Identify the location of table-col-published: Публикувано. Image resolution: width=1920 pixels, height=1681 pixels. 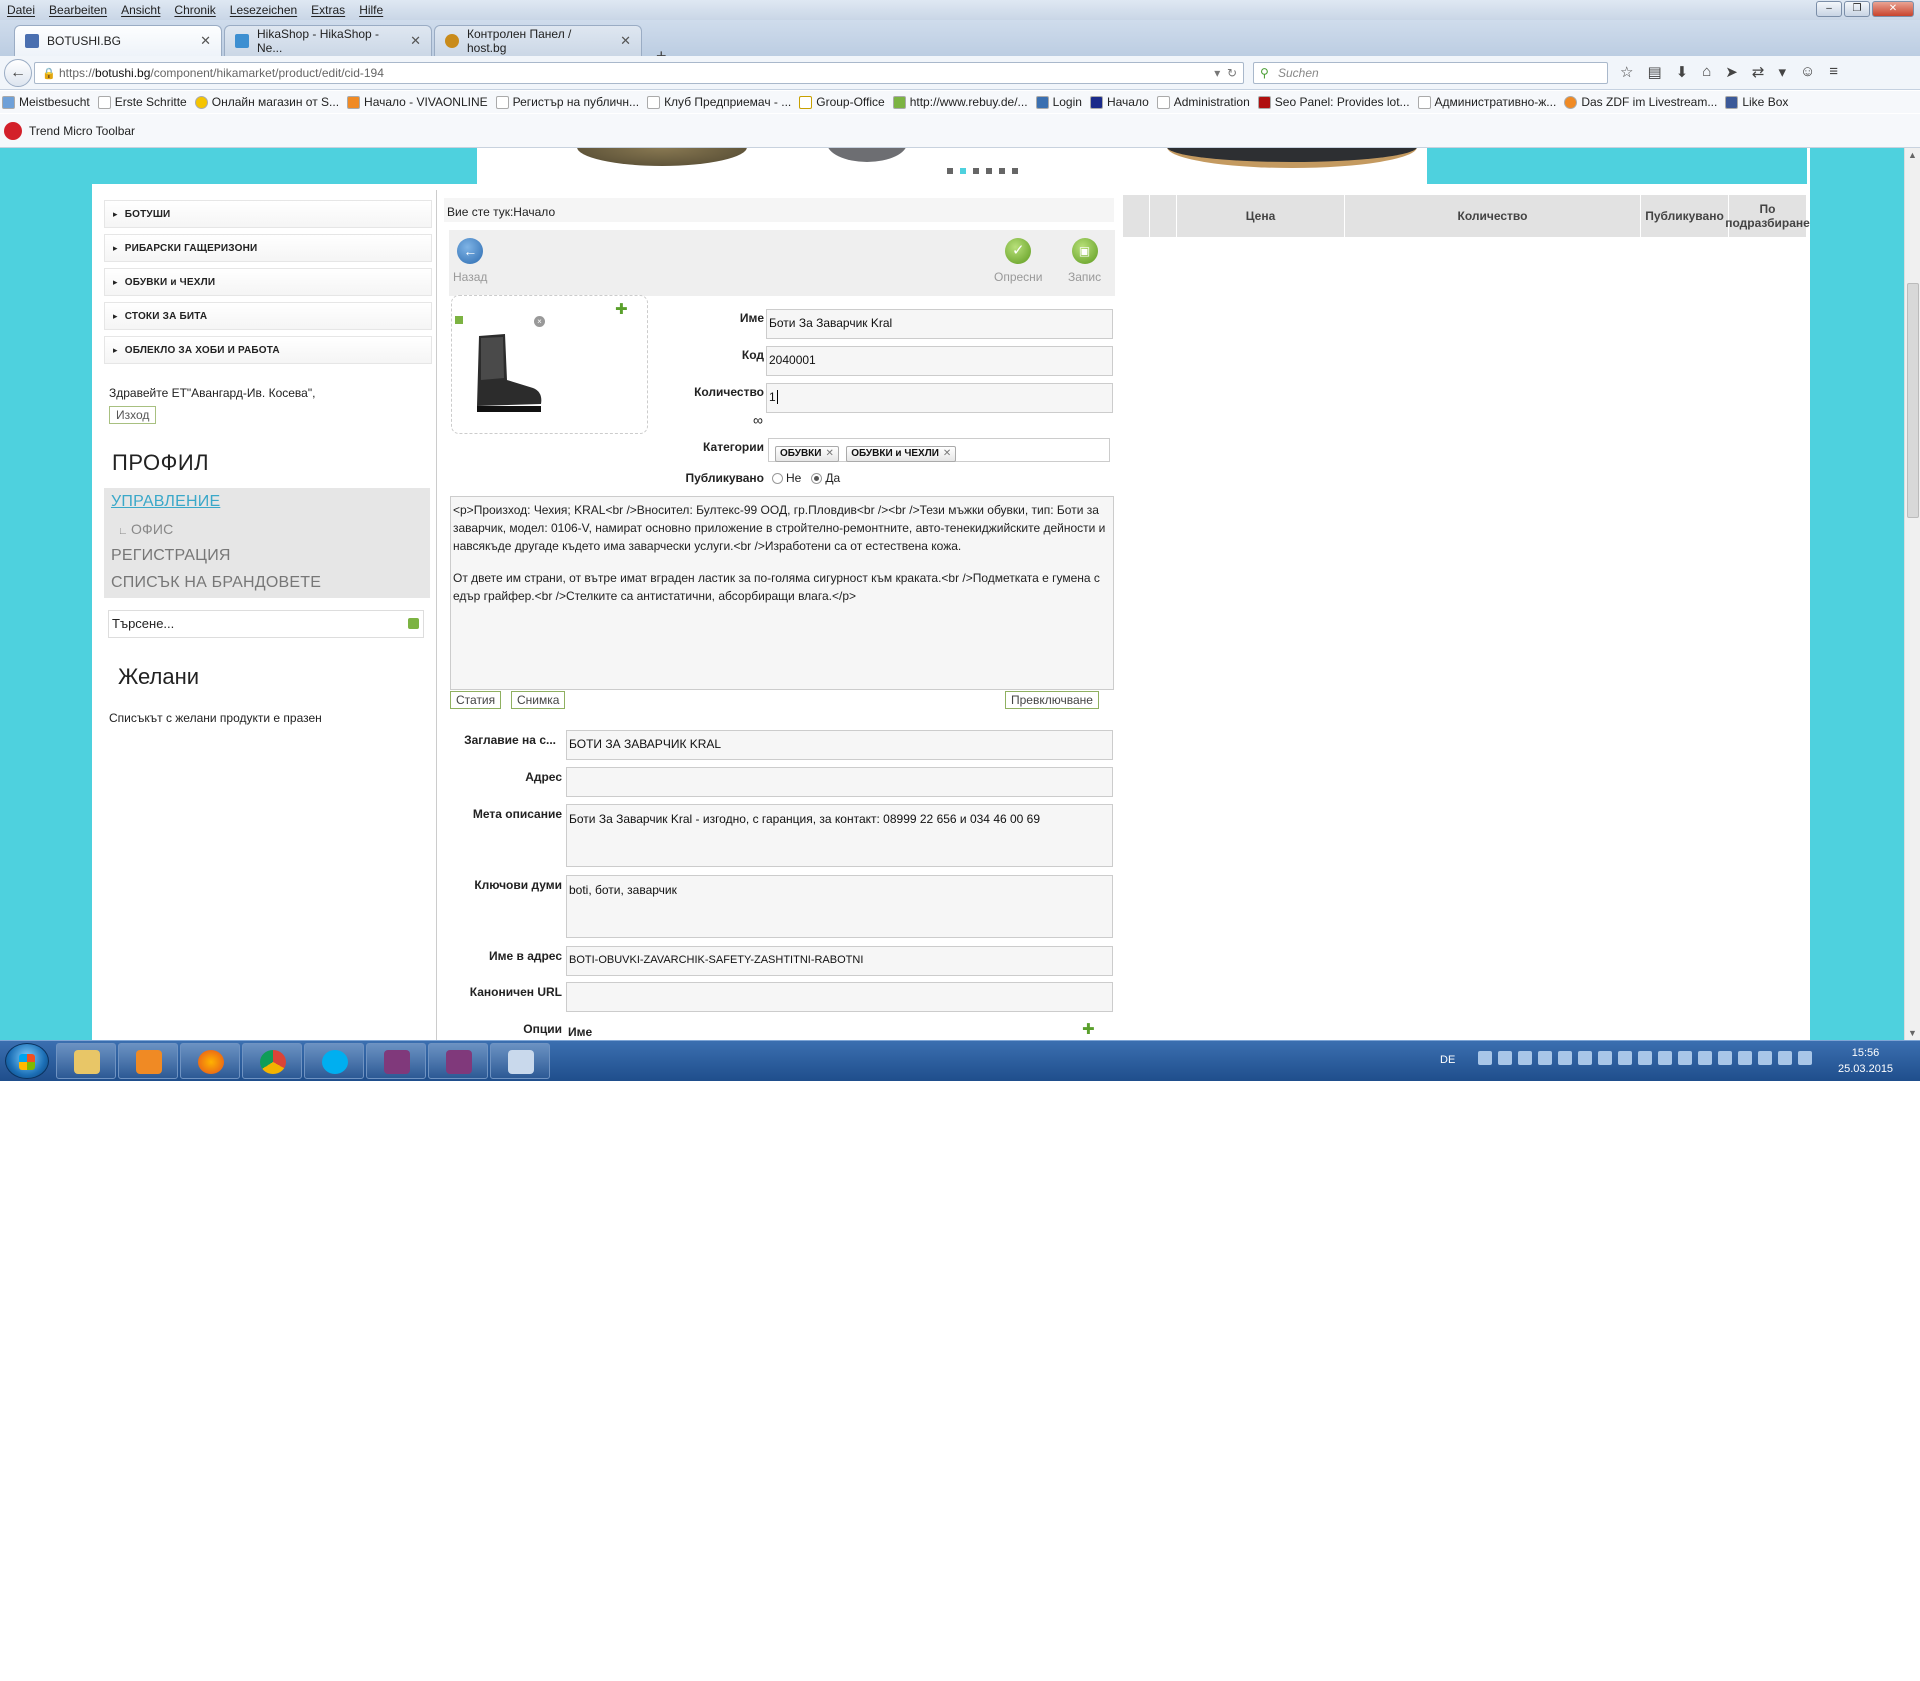
(1685, 216).